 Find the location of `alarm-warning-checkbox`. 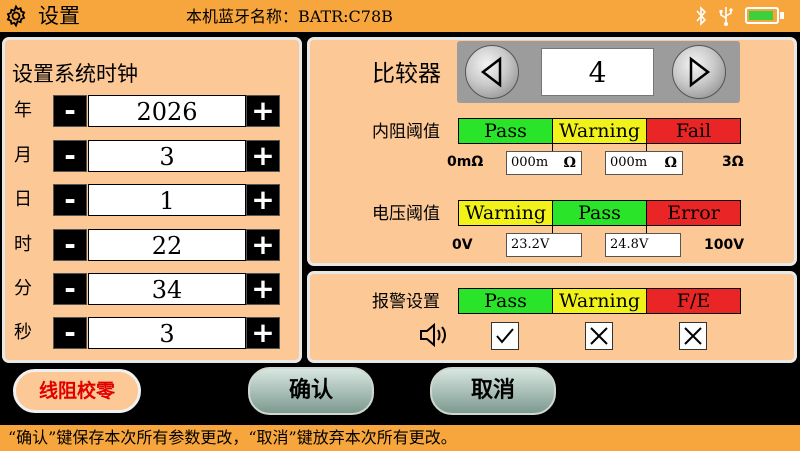

alarm-warning-checkbox is located at coordinates (599, 336).